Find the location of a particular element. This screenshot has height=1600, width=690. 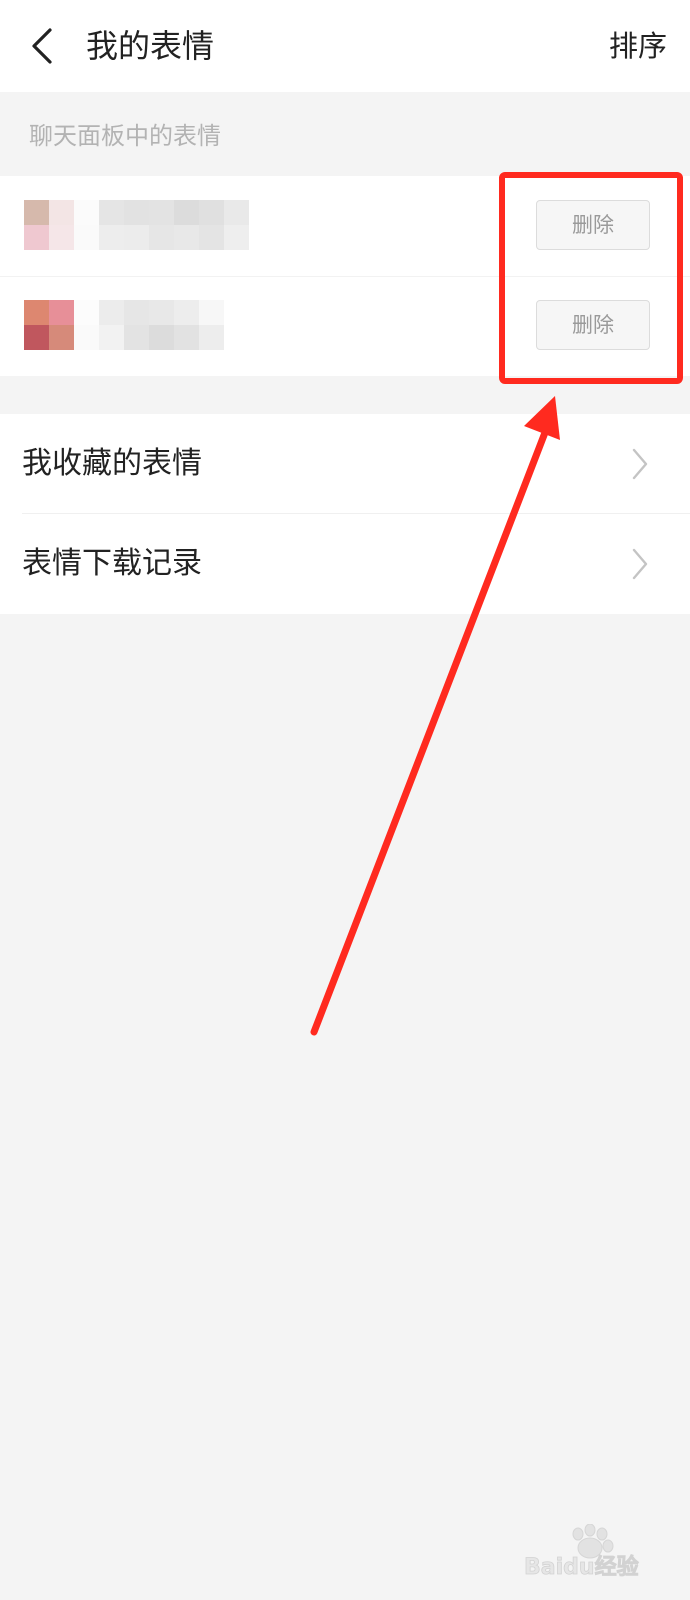

sort-button: 排序 is located at coordinates (638, 46).